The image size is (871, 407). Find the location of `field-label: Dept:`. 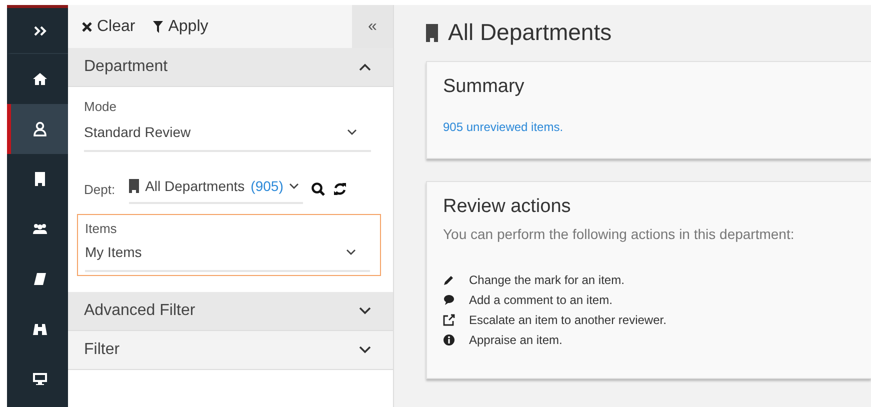

field-label: Dept: is located at coordinates (100, 189).